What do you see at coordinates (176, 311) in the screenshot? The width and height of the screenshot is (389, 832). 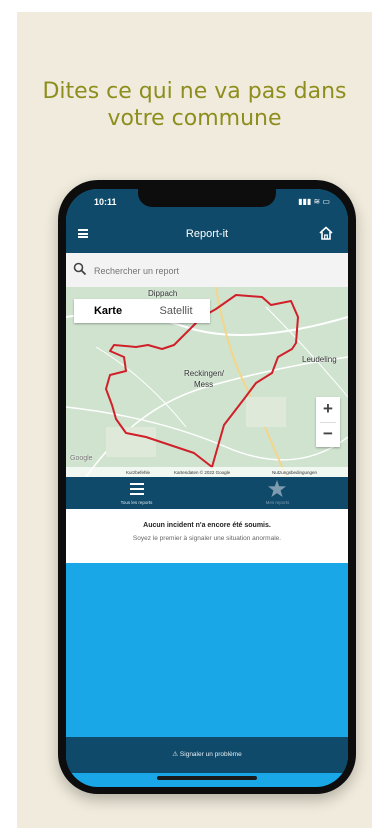 I see `map-type-satellit: Satellit` at bounding box center [176, 311].